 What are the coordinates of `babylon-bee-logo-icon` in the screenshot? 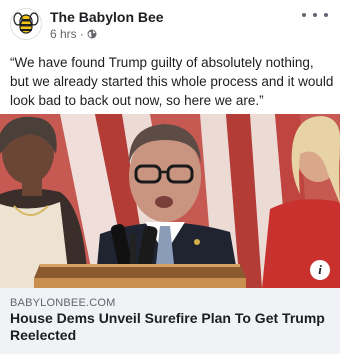 It's located at (26, 24).